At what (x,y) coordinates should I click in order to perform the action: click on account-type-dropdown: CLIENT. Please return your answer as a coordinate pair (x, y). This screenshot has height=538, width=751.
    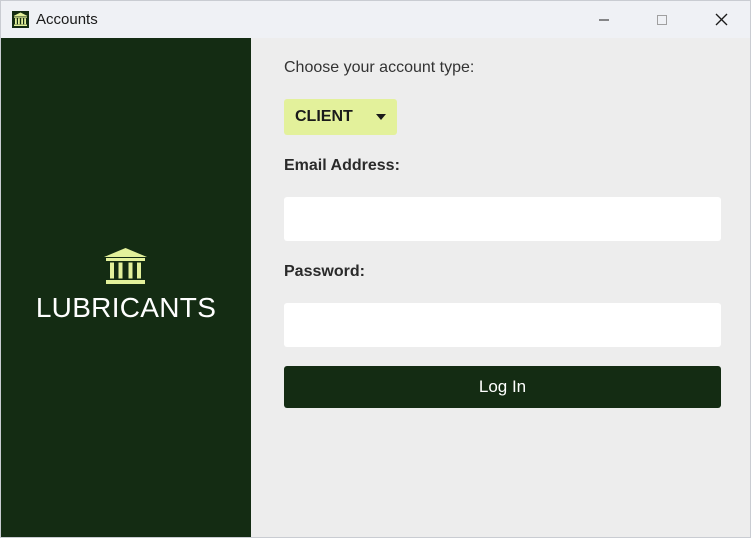
    Looking at the image, I should click on (340, 117).